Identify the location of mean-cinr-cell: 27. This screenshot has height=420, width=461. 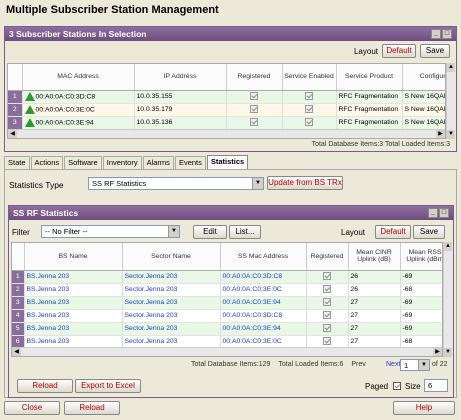
(374, 303).